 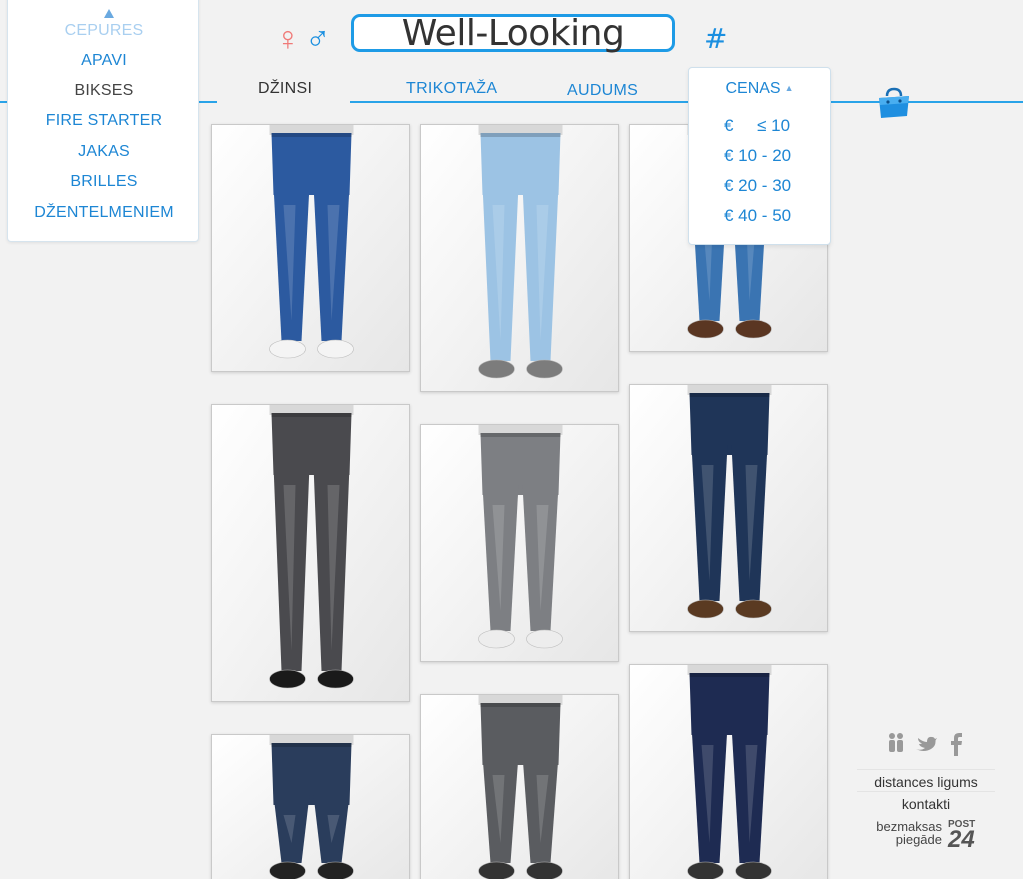 I want to click on category-item-bikses: BIKSES, so click(x=104, y=91).